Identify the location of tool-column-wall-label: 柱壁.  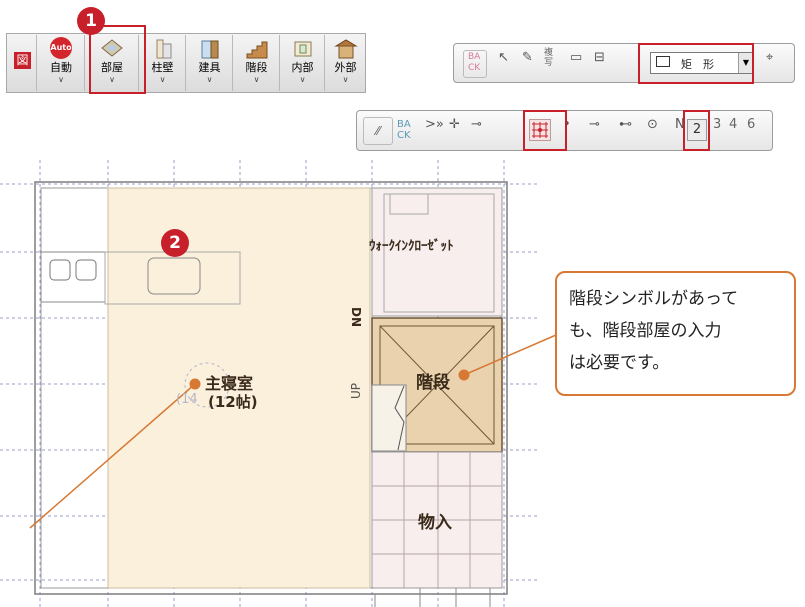
(162, 67).